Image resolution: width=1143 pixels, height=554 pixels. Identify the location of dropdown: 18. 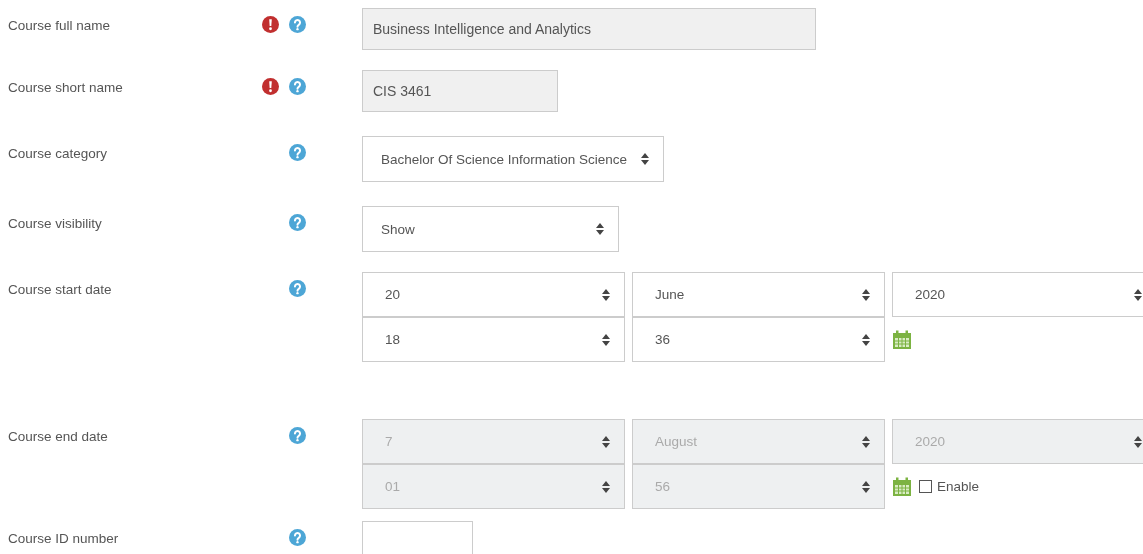
(493, 339).